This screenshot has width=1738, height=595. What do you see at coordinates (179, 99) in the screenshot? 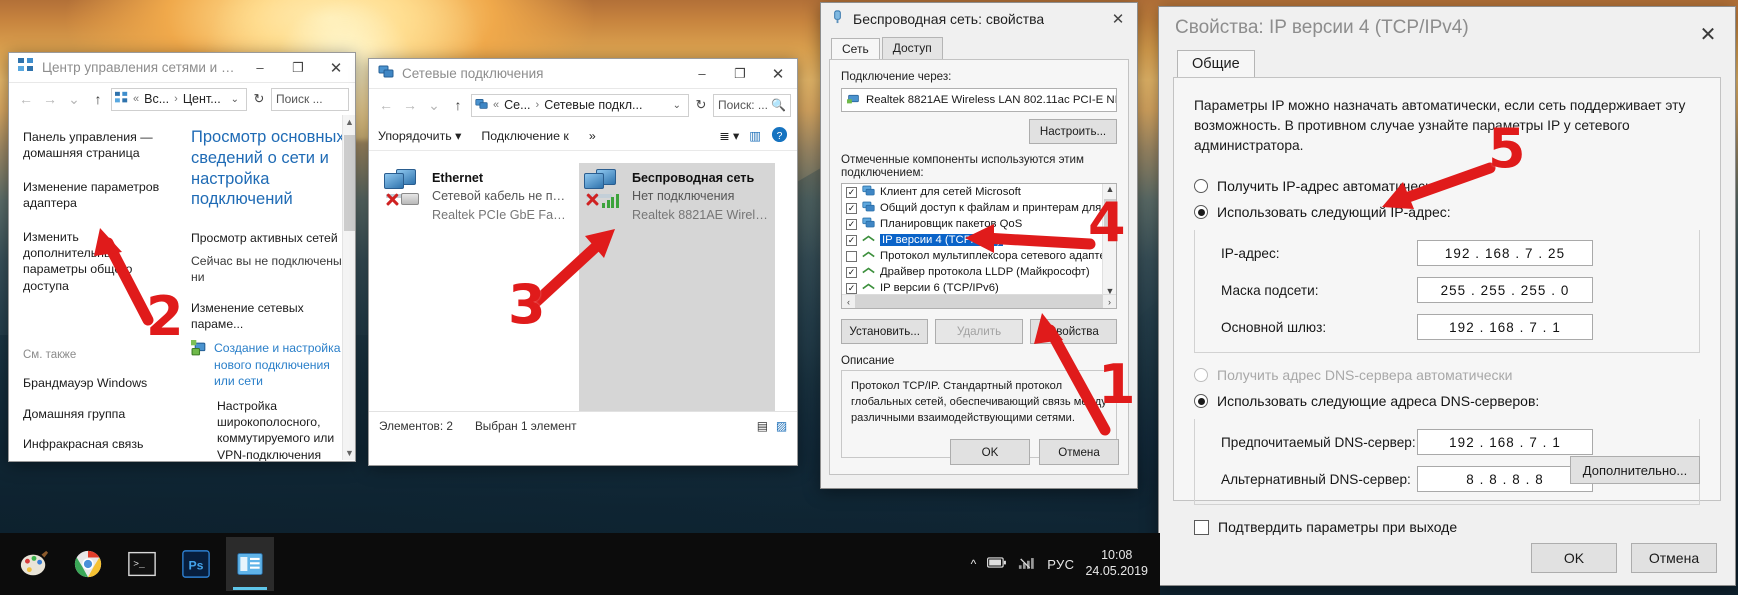
I see `win1-address-bar: « Вс... › Цент... ⌄` at bounding box center [179, 99].